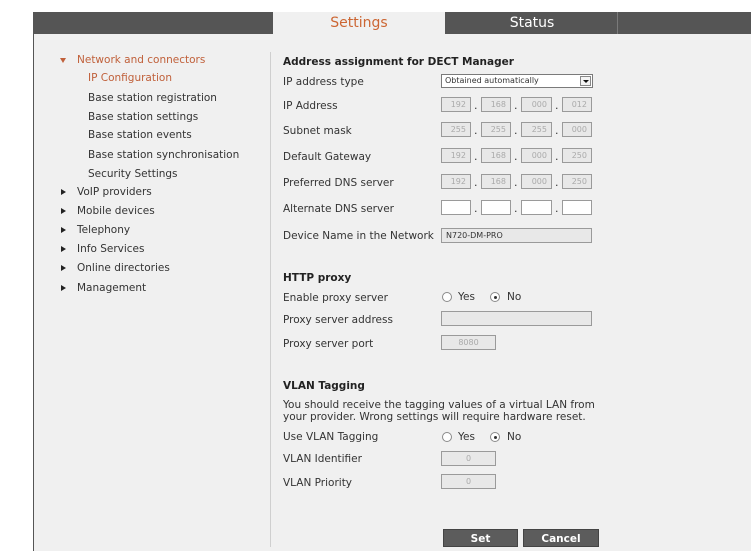  I want to click on enable-proxy-label: Enable proxy server, so click(335, 298).